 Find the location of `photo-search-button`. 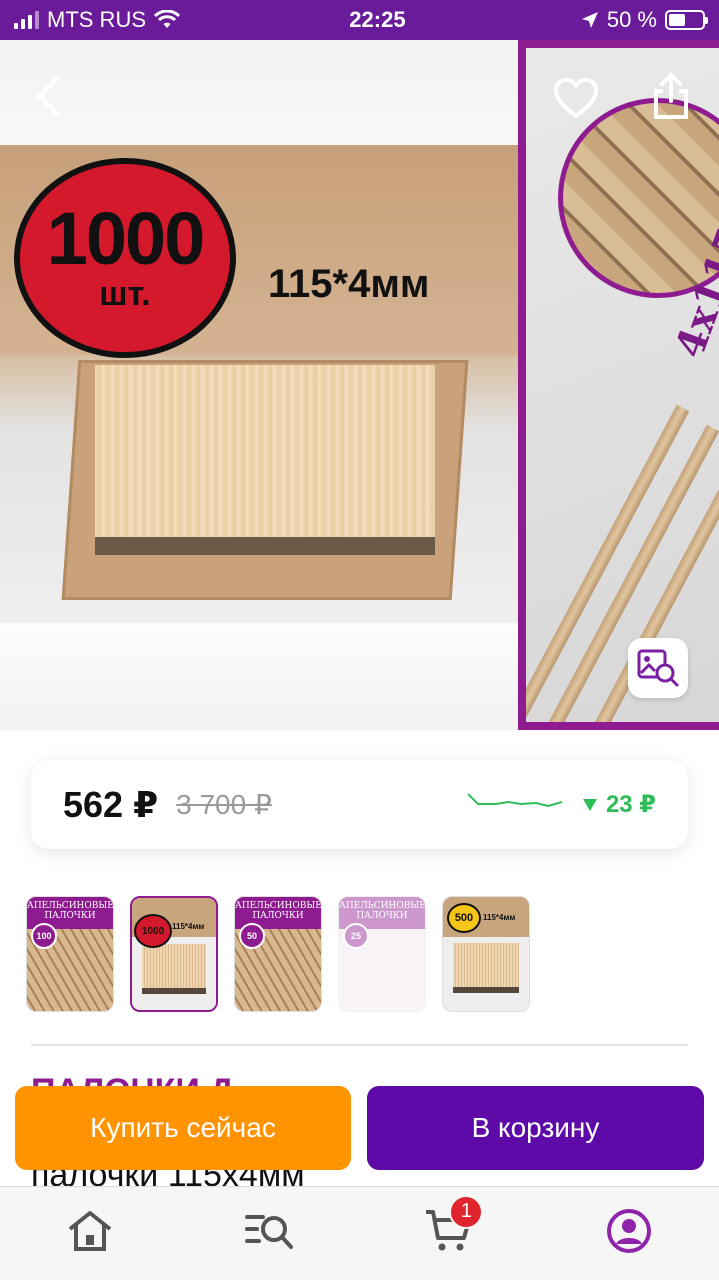

photo-search-button is located at coordinates (658, 668).